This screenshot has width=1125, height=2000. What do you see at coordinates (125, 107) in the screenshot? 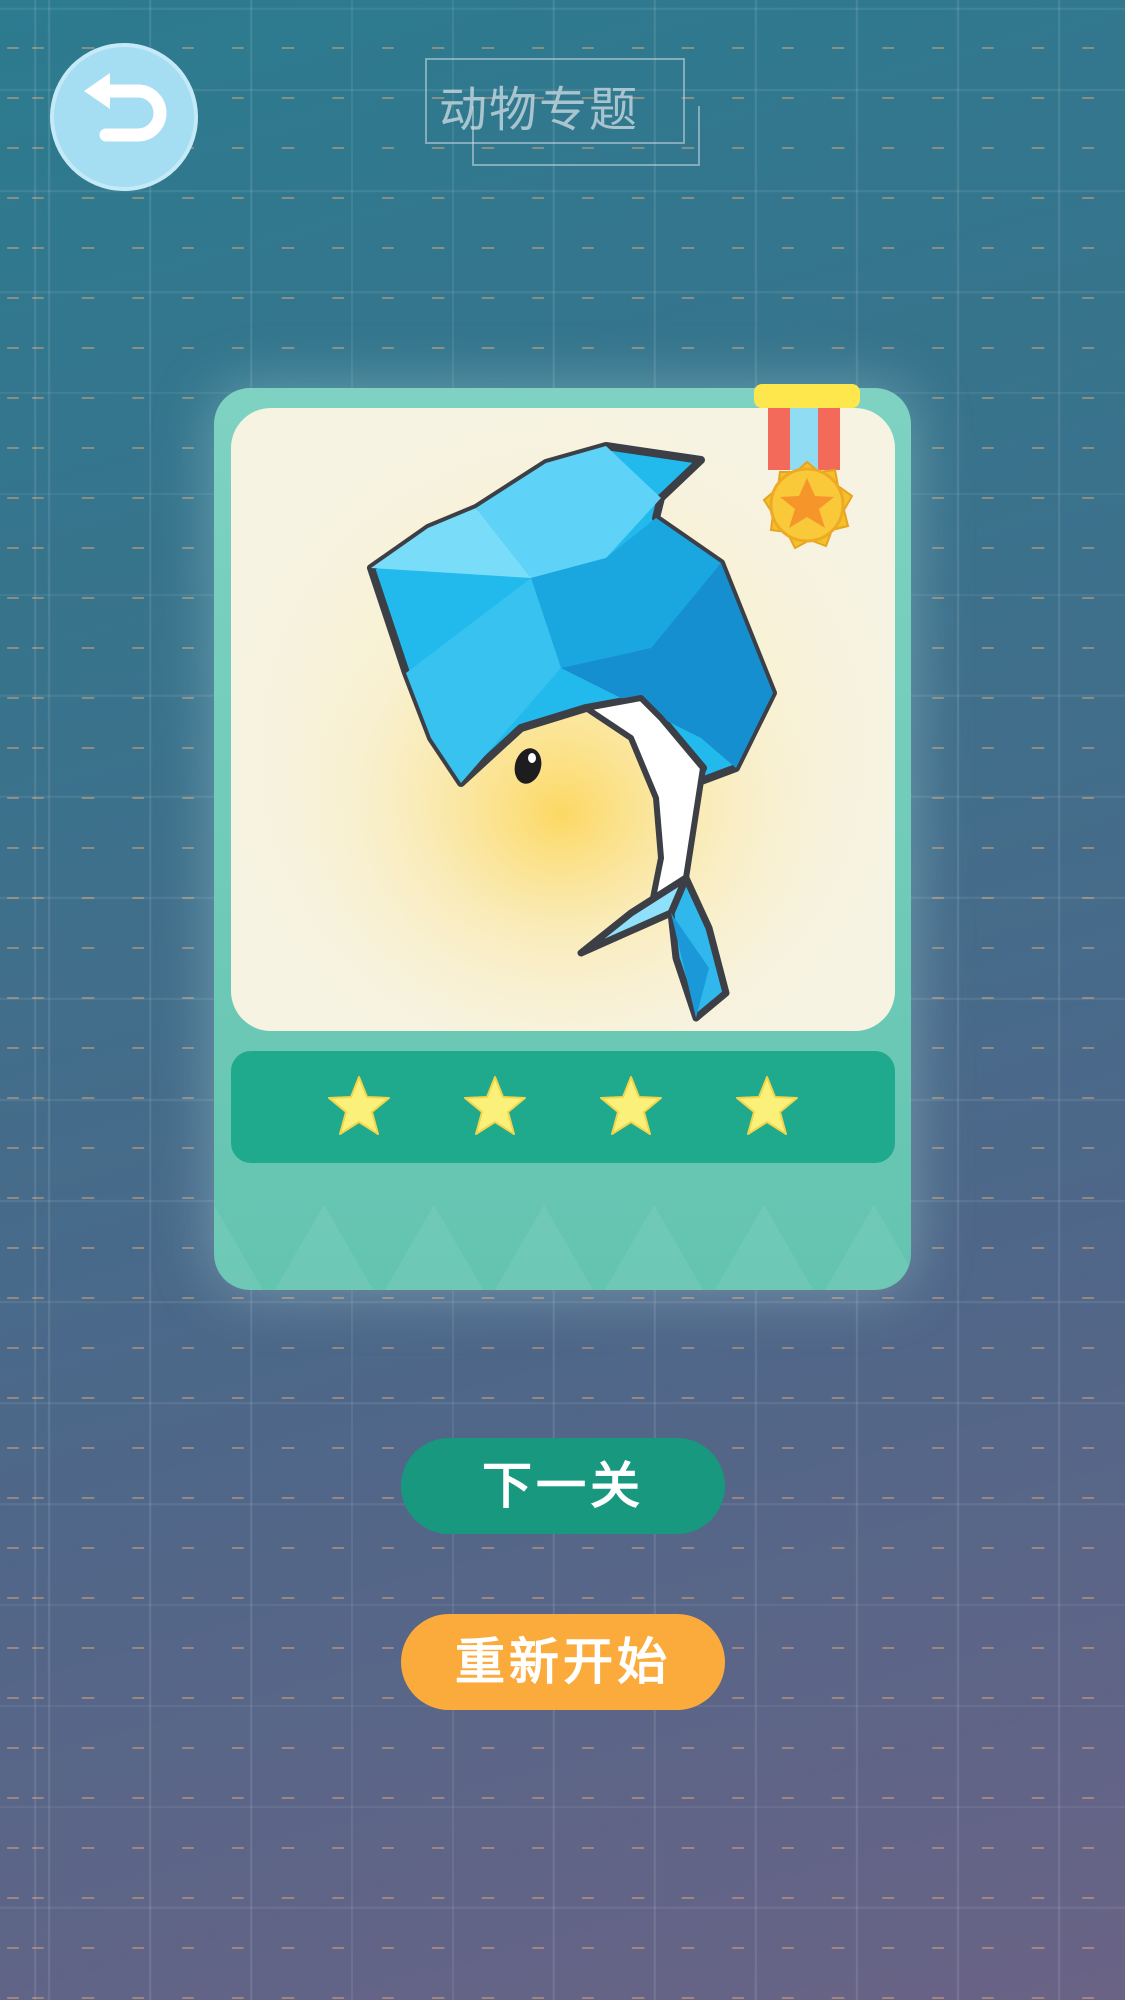
I see `return-arrow-icon` at bounding box center [125, 107].